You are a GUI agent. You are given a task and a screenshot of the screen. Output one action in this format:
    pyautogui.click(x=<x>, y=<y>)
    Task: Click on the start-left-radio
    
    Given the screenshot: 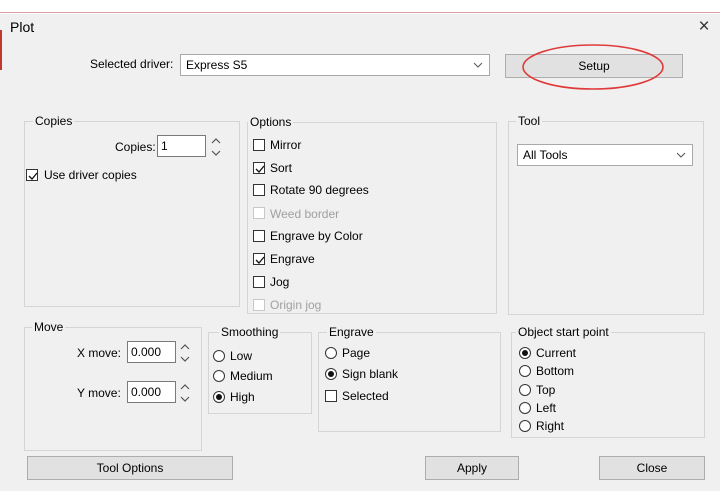 What is the action you would take?
    pyautogui.click(x=525, y=408)
    